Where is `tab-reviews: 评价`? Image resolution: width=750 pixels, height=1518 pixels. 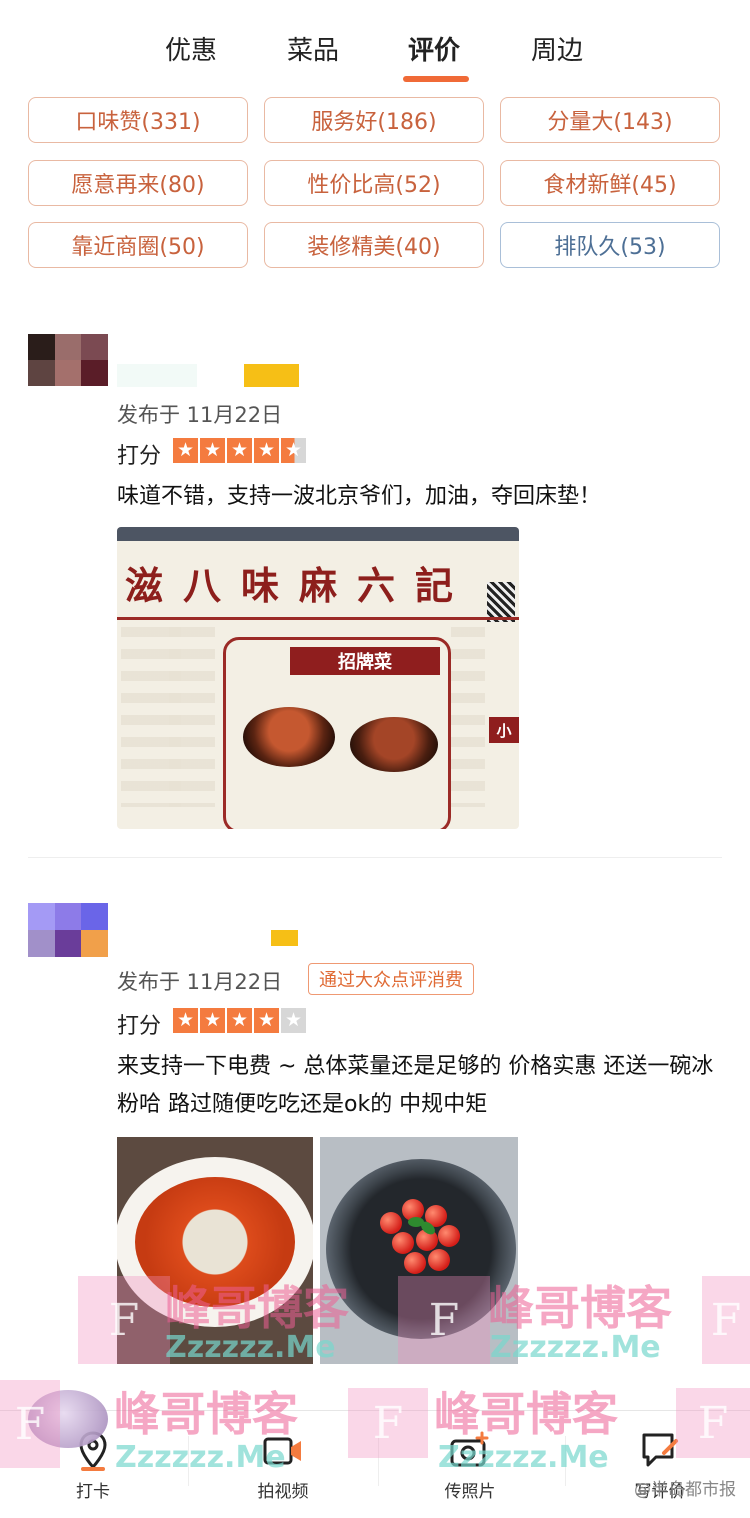
tab-reviews: 评价 is located at coordinates (434, 48).